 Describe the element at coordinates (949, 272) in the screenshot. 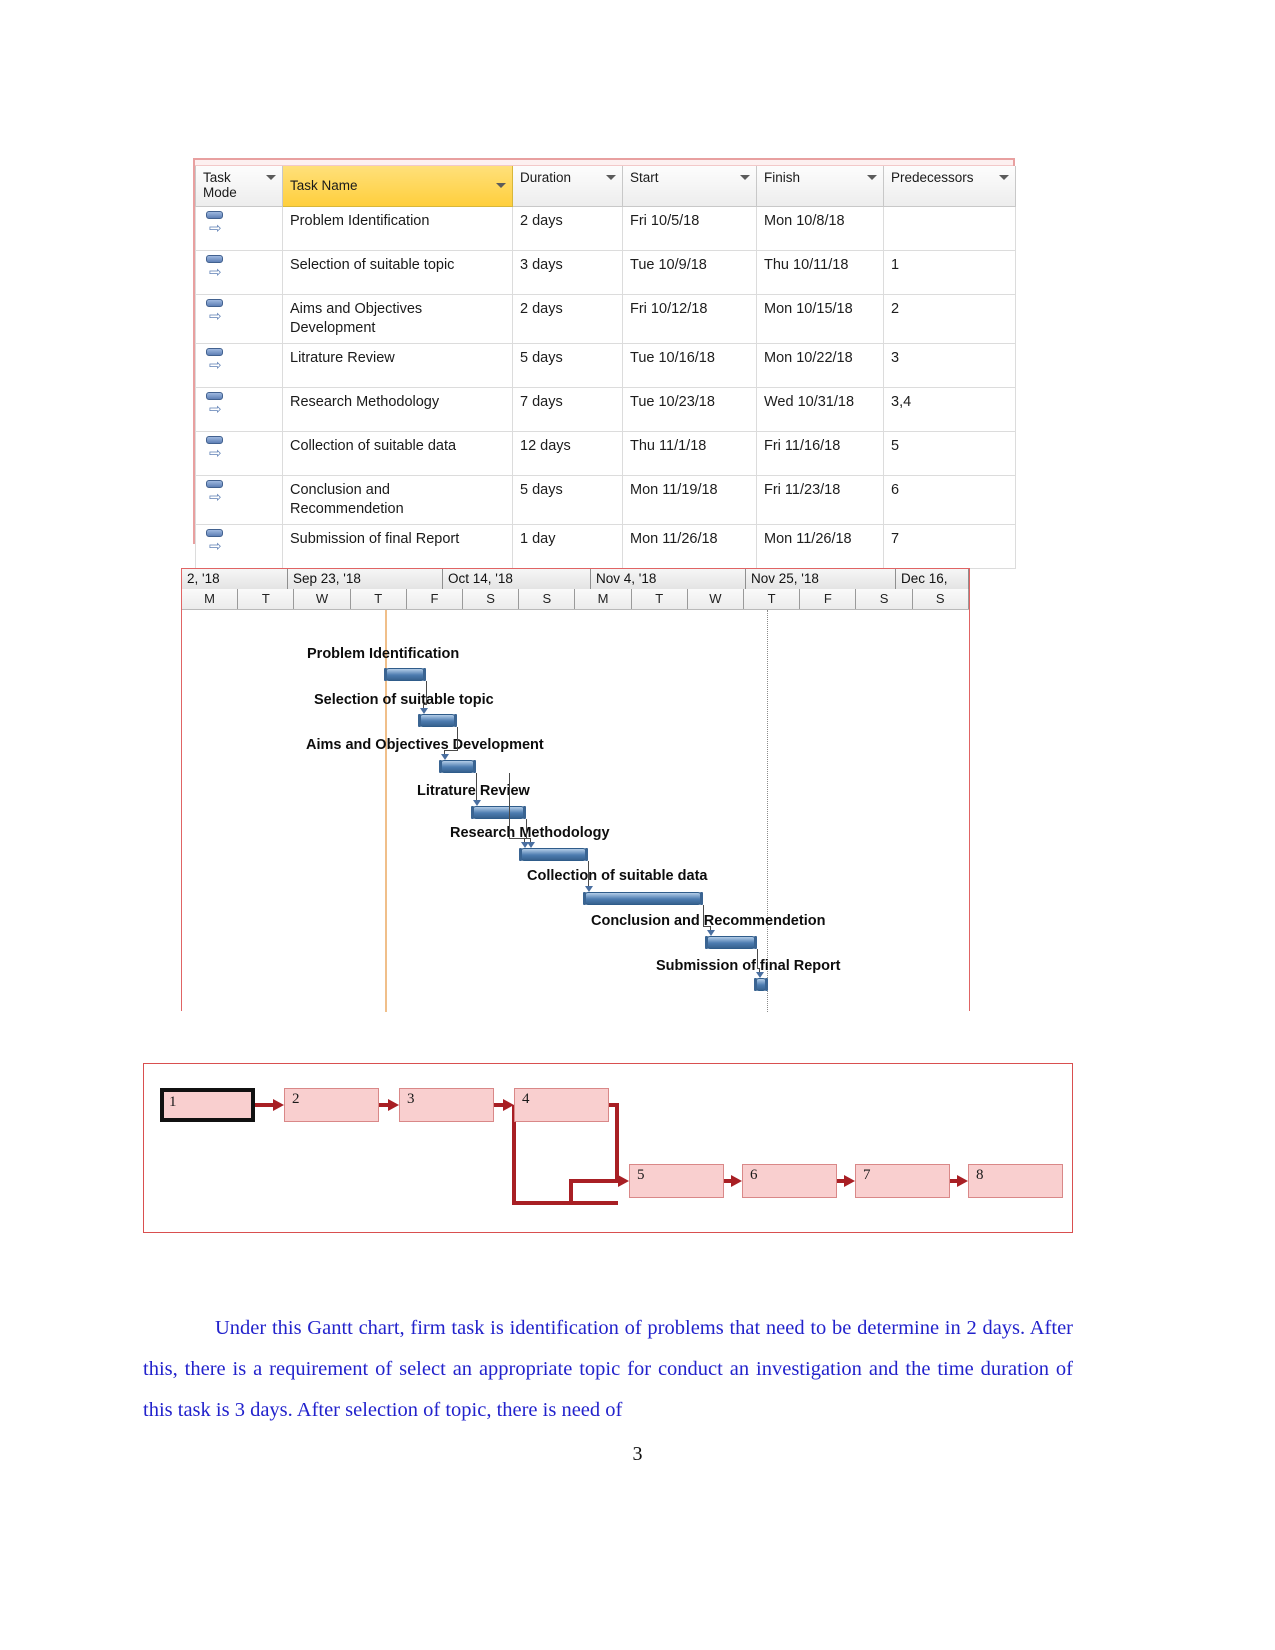

I see `task-predecessors-cell: 1` at that location.